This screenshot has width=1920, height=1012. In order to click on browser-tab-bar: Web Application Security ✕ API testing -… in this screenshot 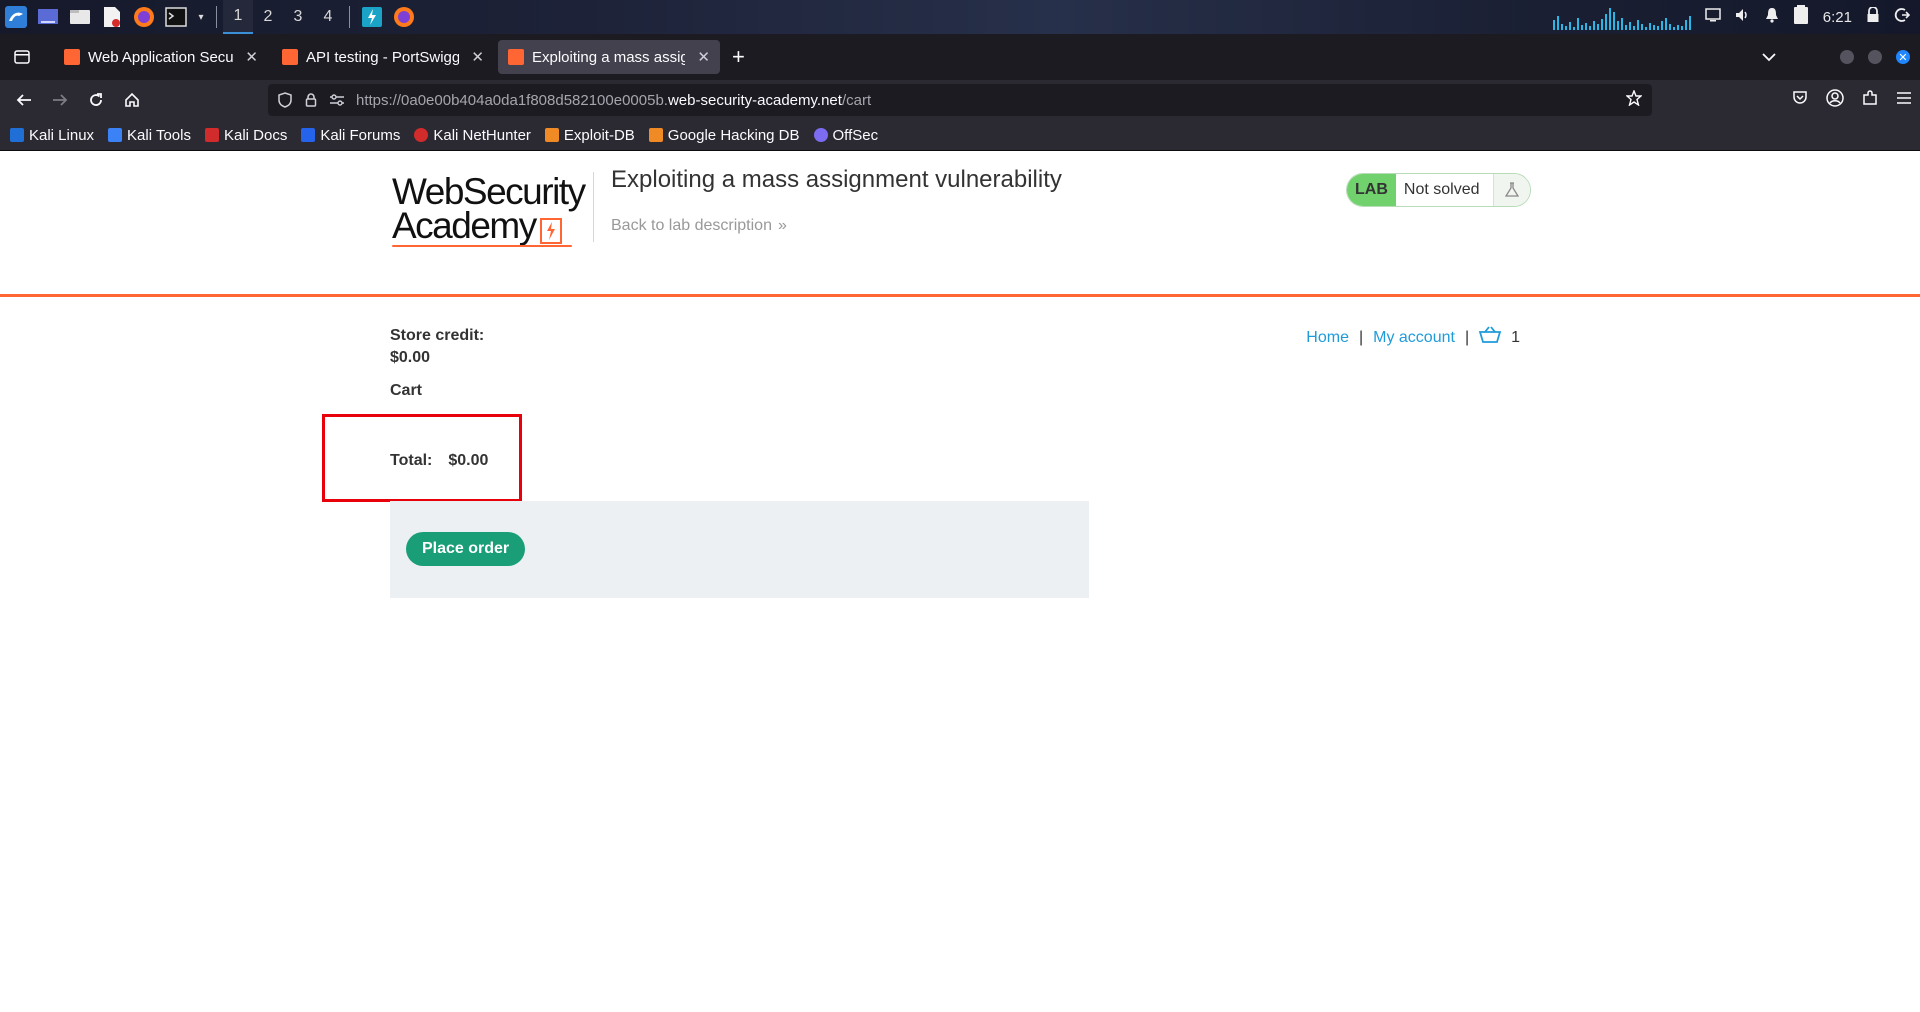, I will do `click(960, 57)`.